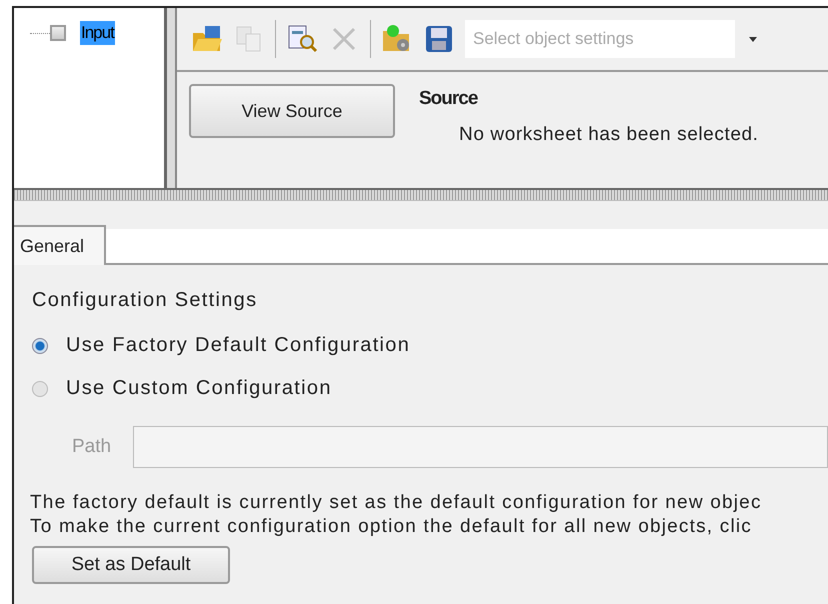 This screenshot has height=604, width=828. What do you see at coordinates (392, 527) in the screenshot?
I see `info-text: To make the current configuration option the default for all new objects, clic` at bounding box center [392, 527].